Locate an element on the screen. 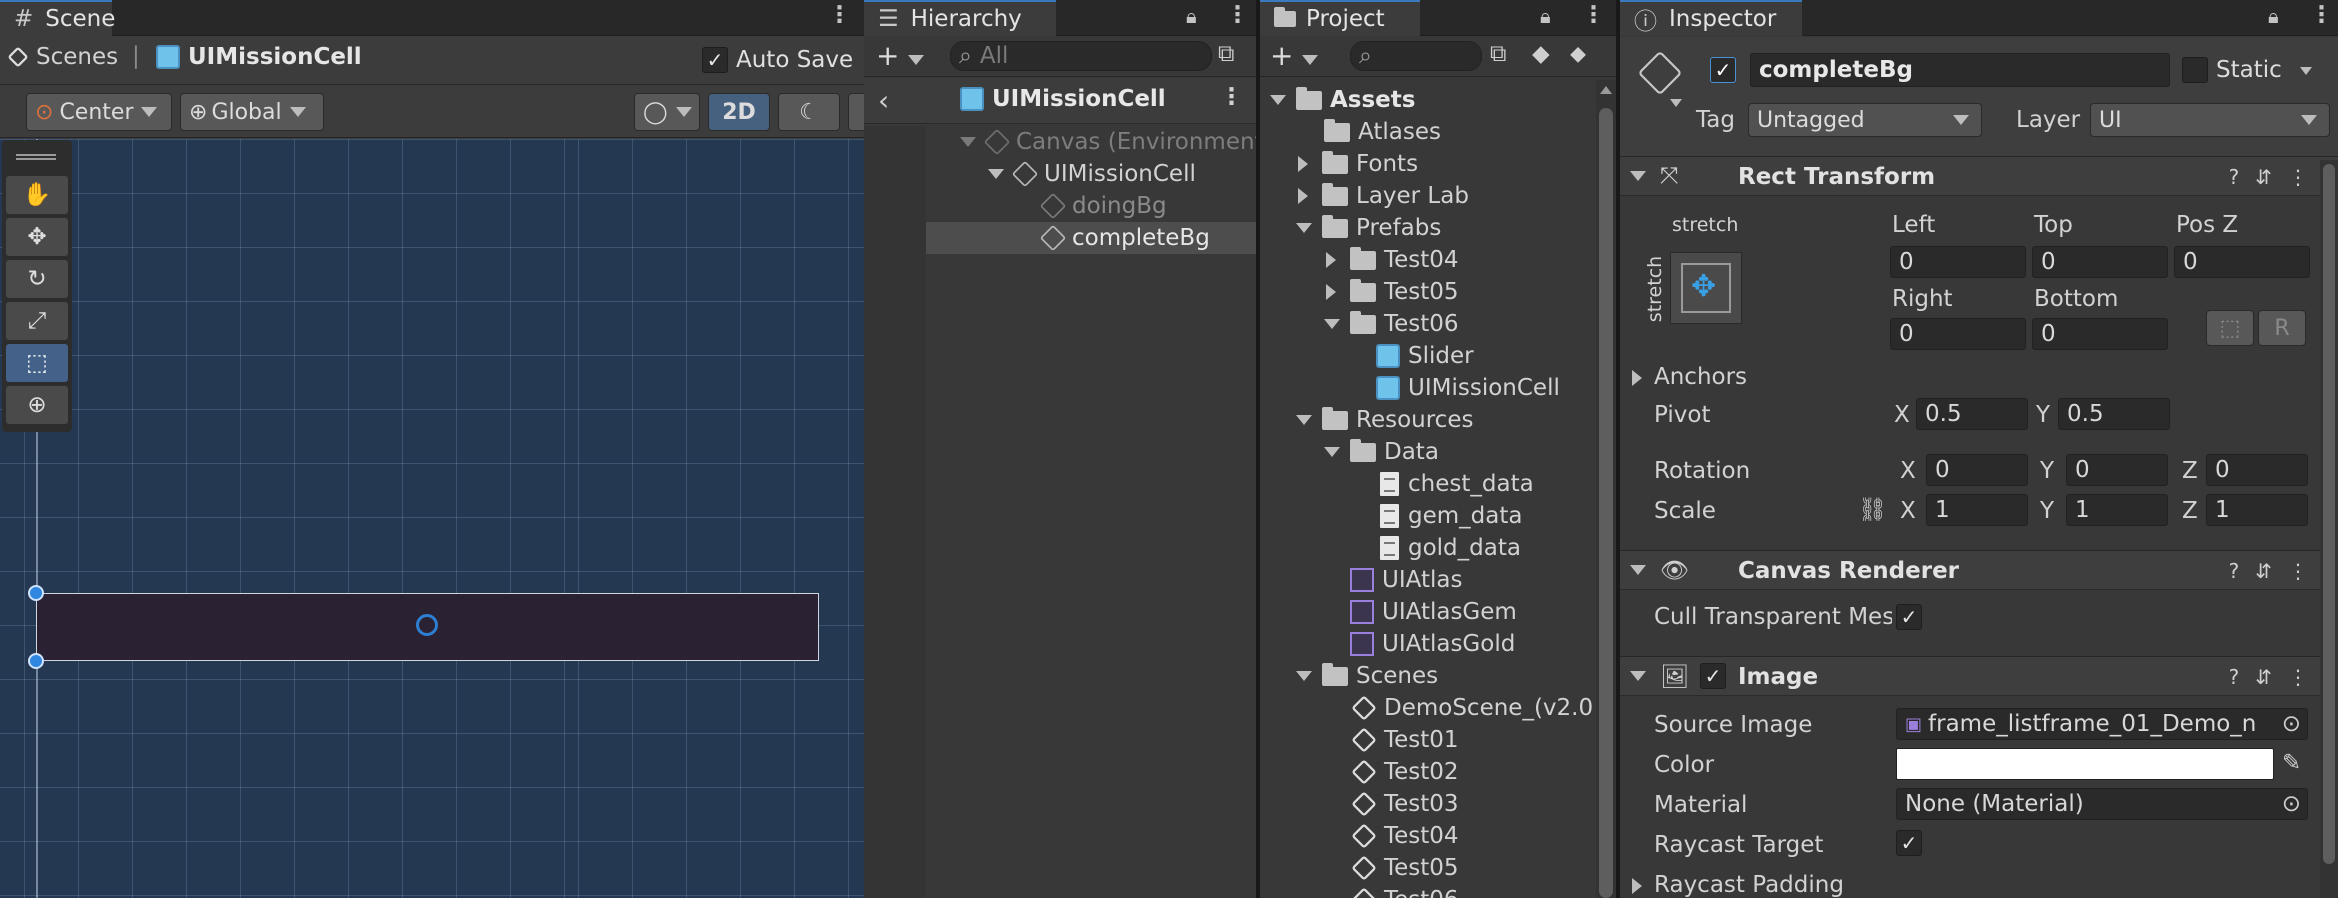 The image size is (2338, 898). constrain-proportions-icon: ⛓︎ is located at coordinates (1872, 509).